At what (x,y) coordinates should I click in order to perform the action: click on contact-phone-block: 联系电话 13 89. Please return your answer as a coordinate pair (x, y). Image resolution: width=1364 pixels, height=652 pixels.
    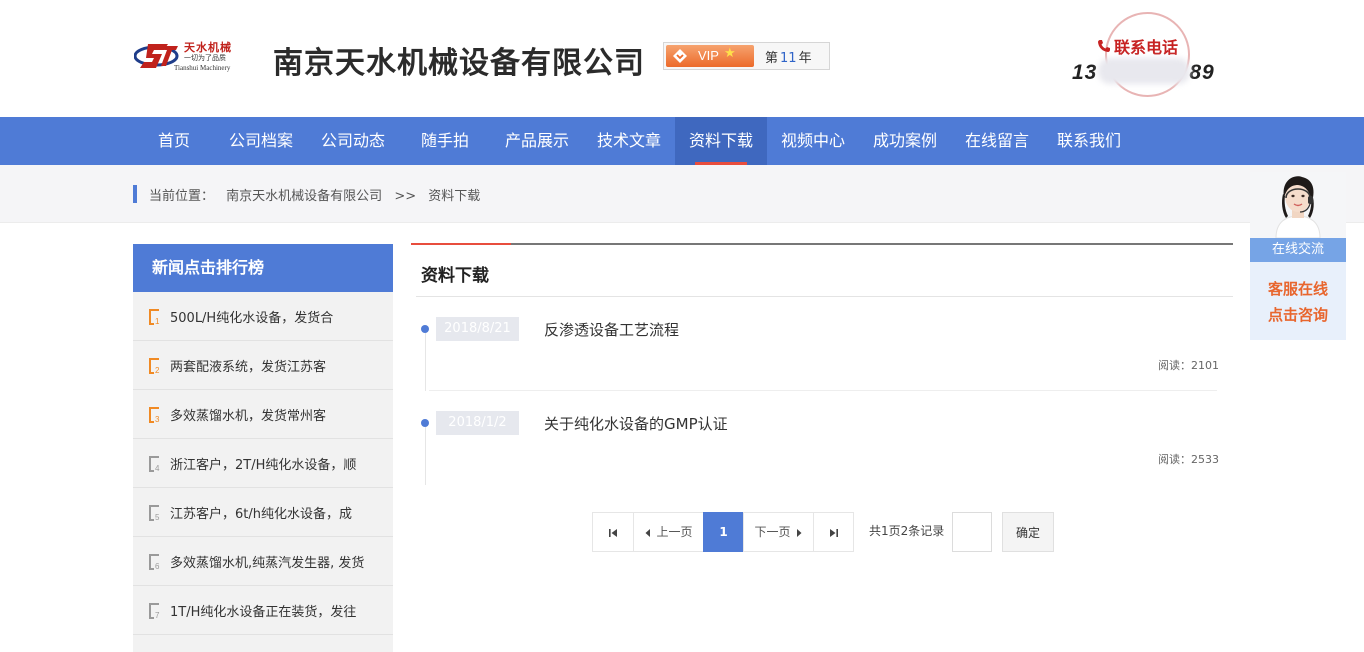
    Looking at the image, I should click on (1150, 57).